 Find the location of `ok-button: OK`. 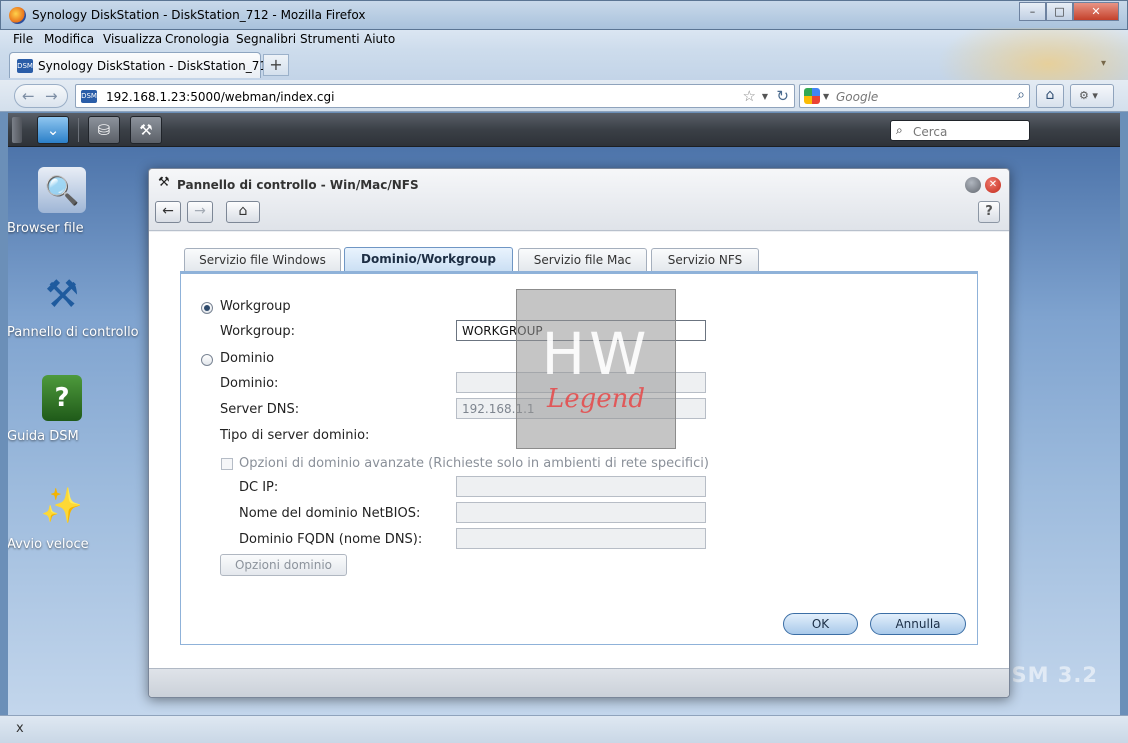

ok-button: OK is located at coordinates (820, 624).